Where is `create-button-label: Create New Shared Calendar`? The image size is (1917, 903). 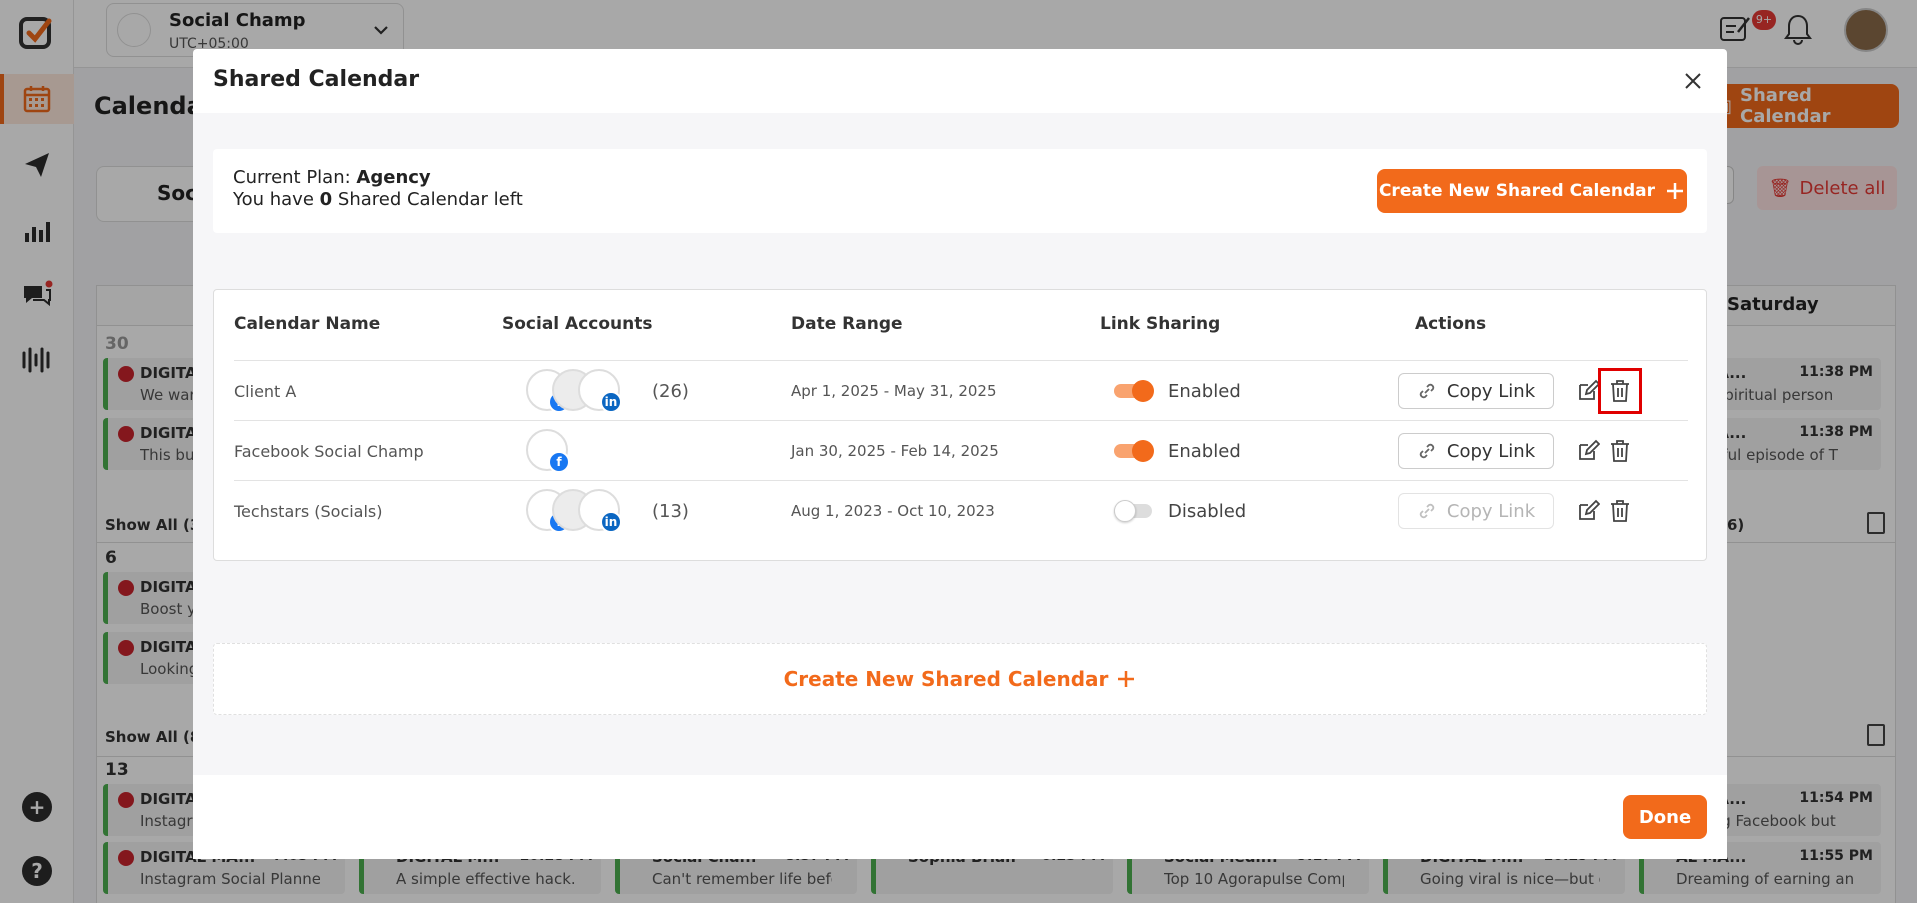
create-button-label: Create New Shared Calendar is located at coordinates (1517, 191).